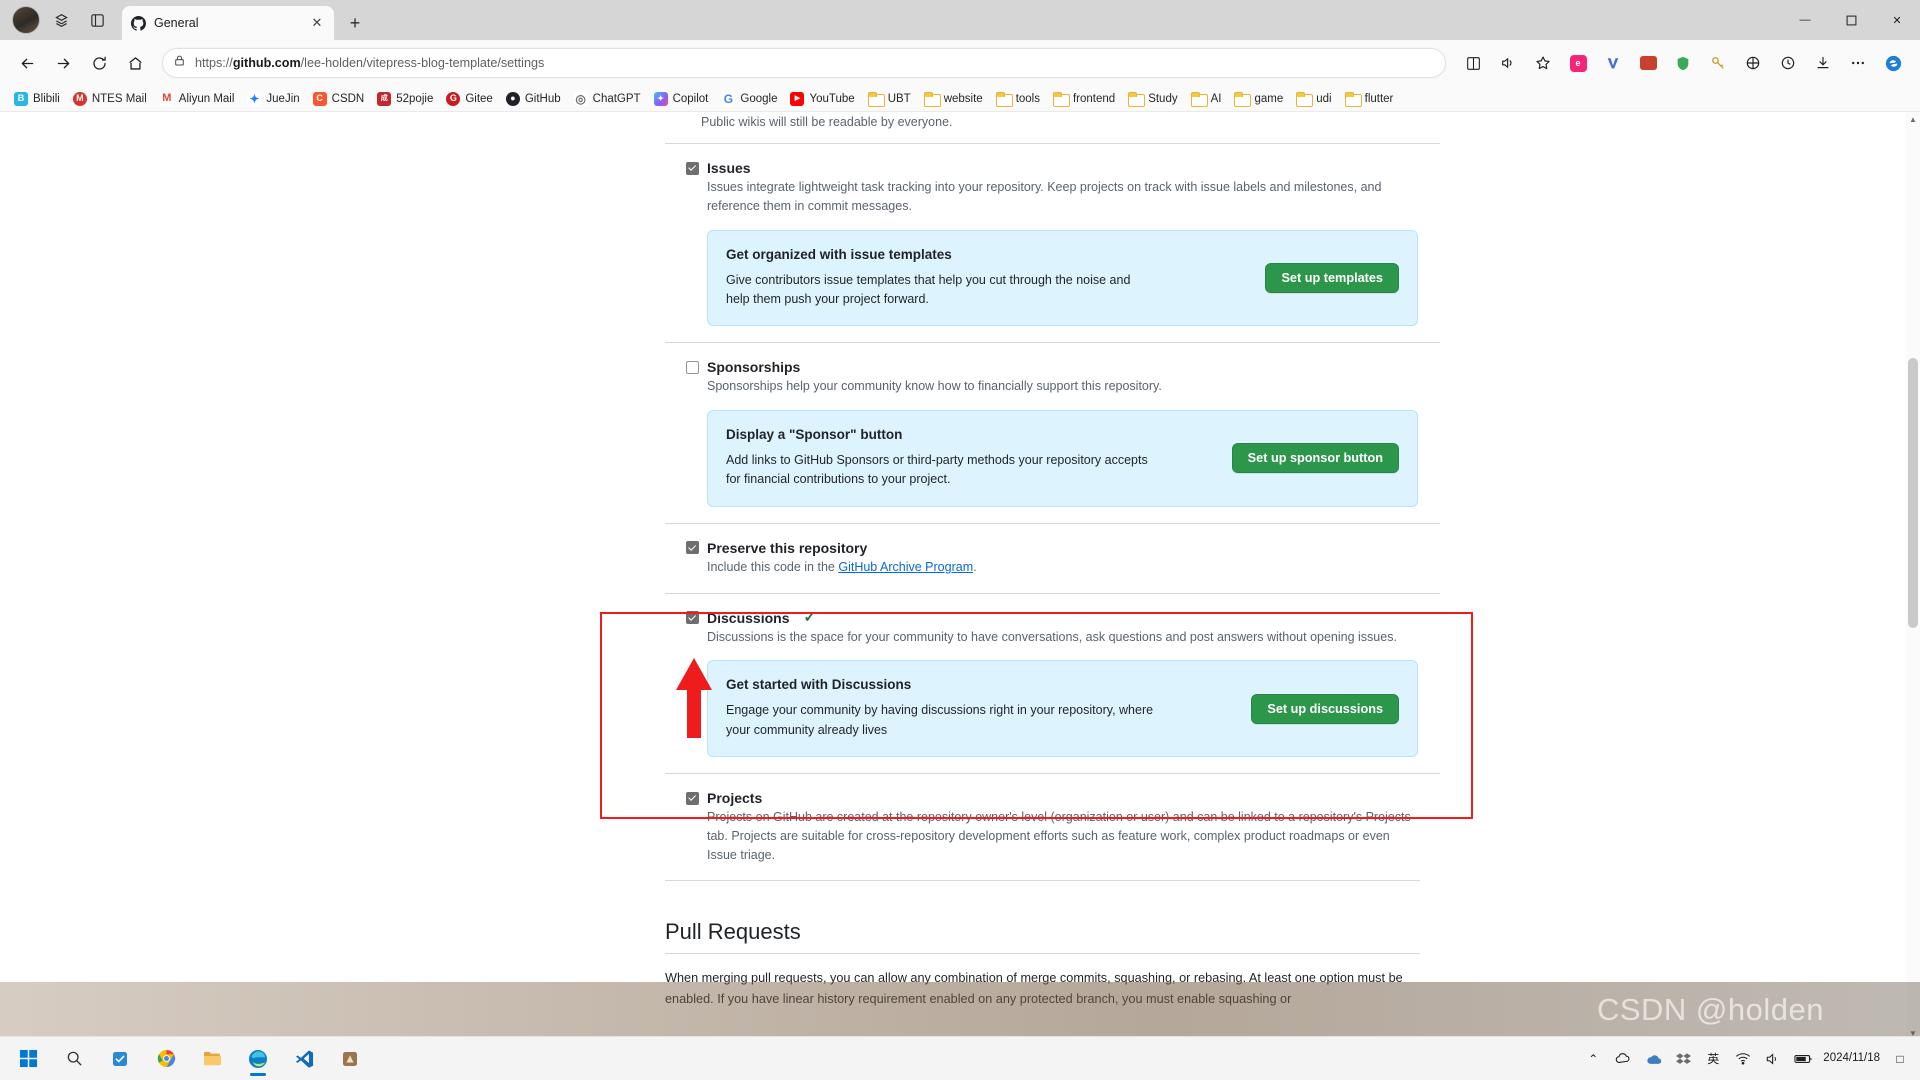 The image size is (1920, 1080). Describe the element at coordinates (350, 1059) in the screenshot. I see `app-icon` at that location.